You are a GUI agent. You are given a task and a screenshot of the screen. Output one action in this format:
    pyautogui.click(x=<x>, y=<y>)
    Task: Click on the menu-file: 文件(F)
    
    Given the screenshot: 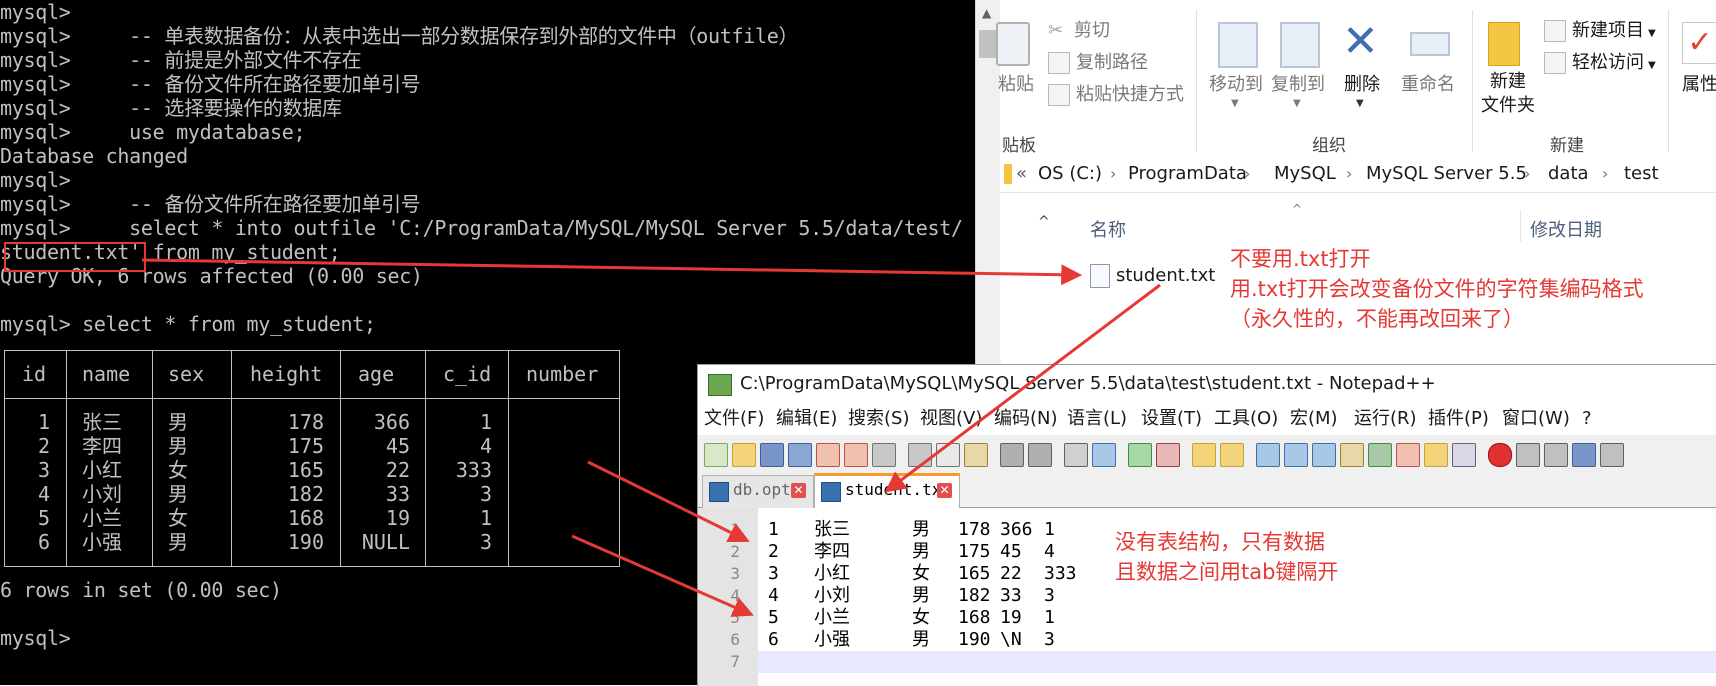 What is the action you would take?
    pyautogui.click(x=734, y=419)
    